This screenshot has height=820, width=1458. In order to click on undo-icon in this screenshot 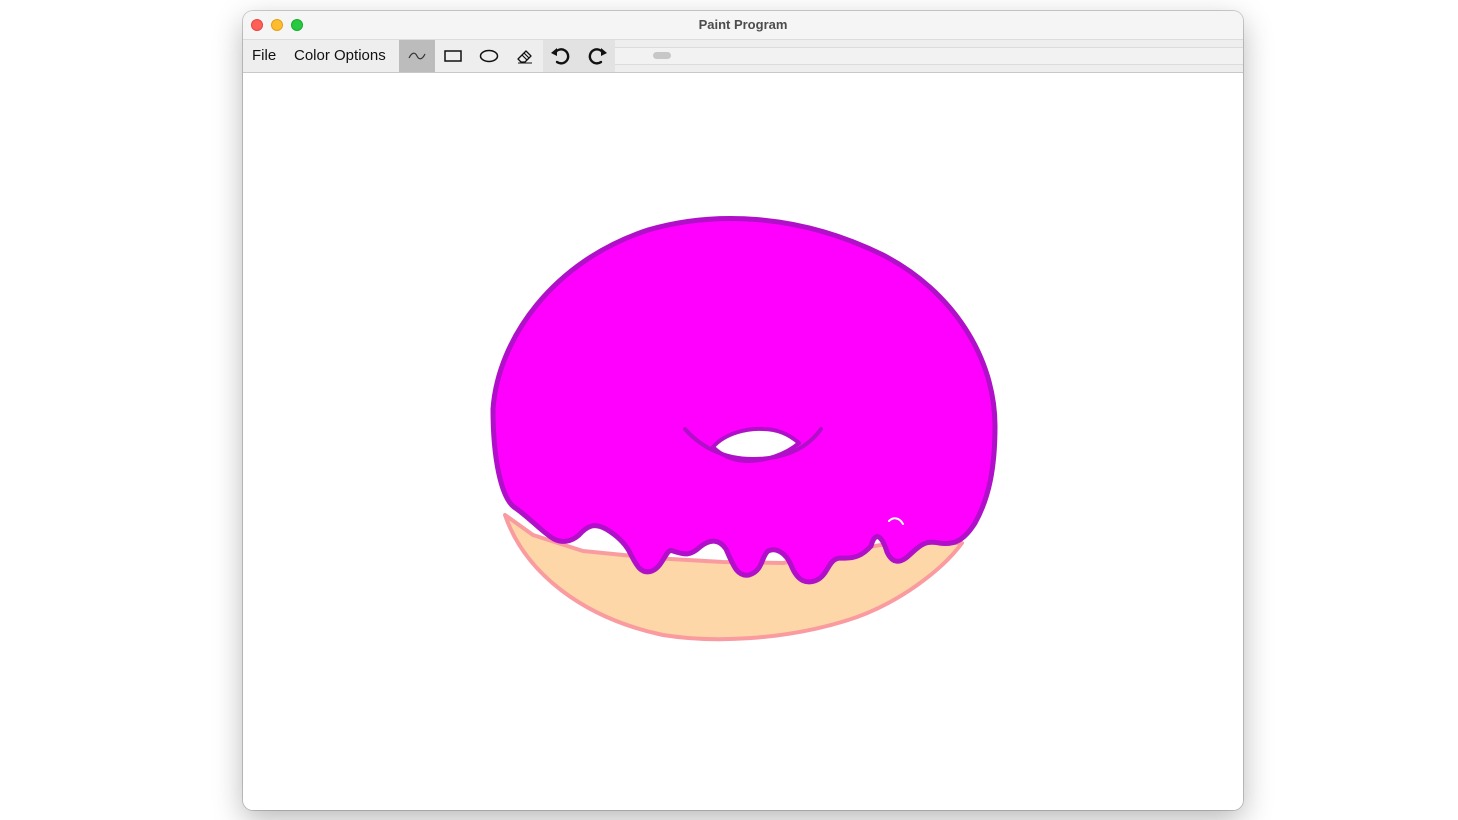, I will do `click(560, 56)`.